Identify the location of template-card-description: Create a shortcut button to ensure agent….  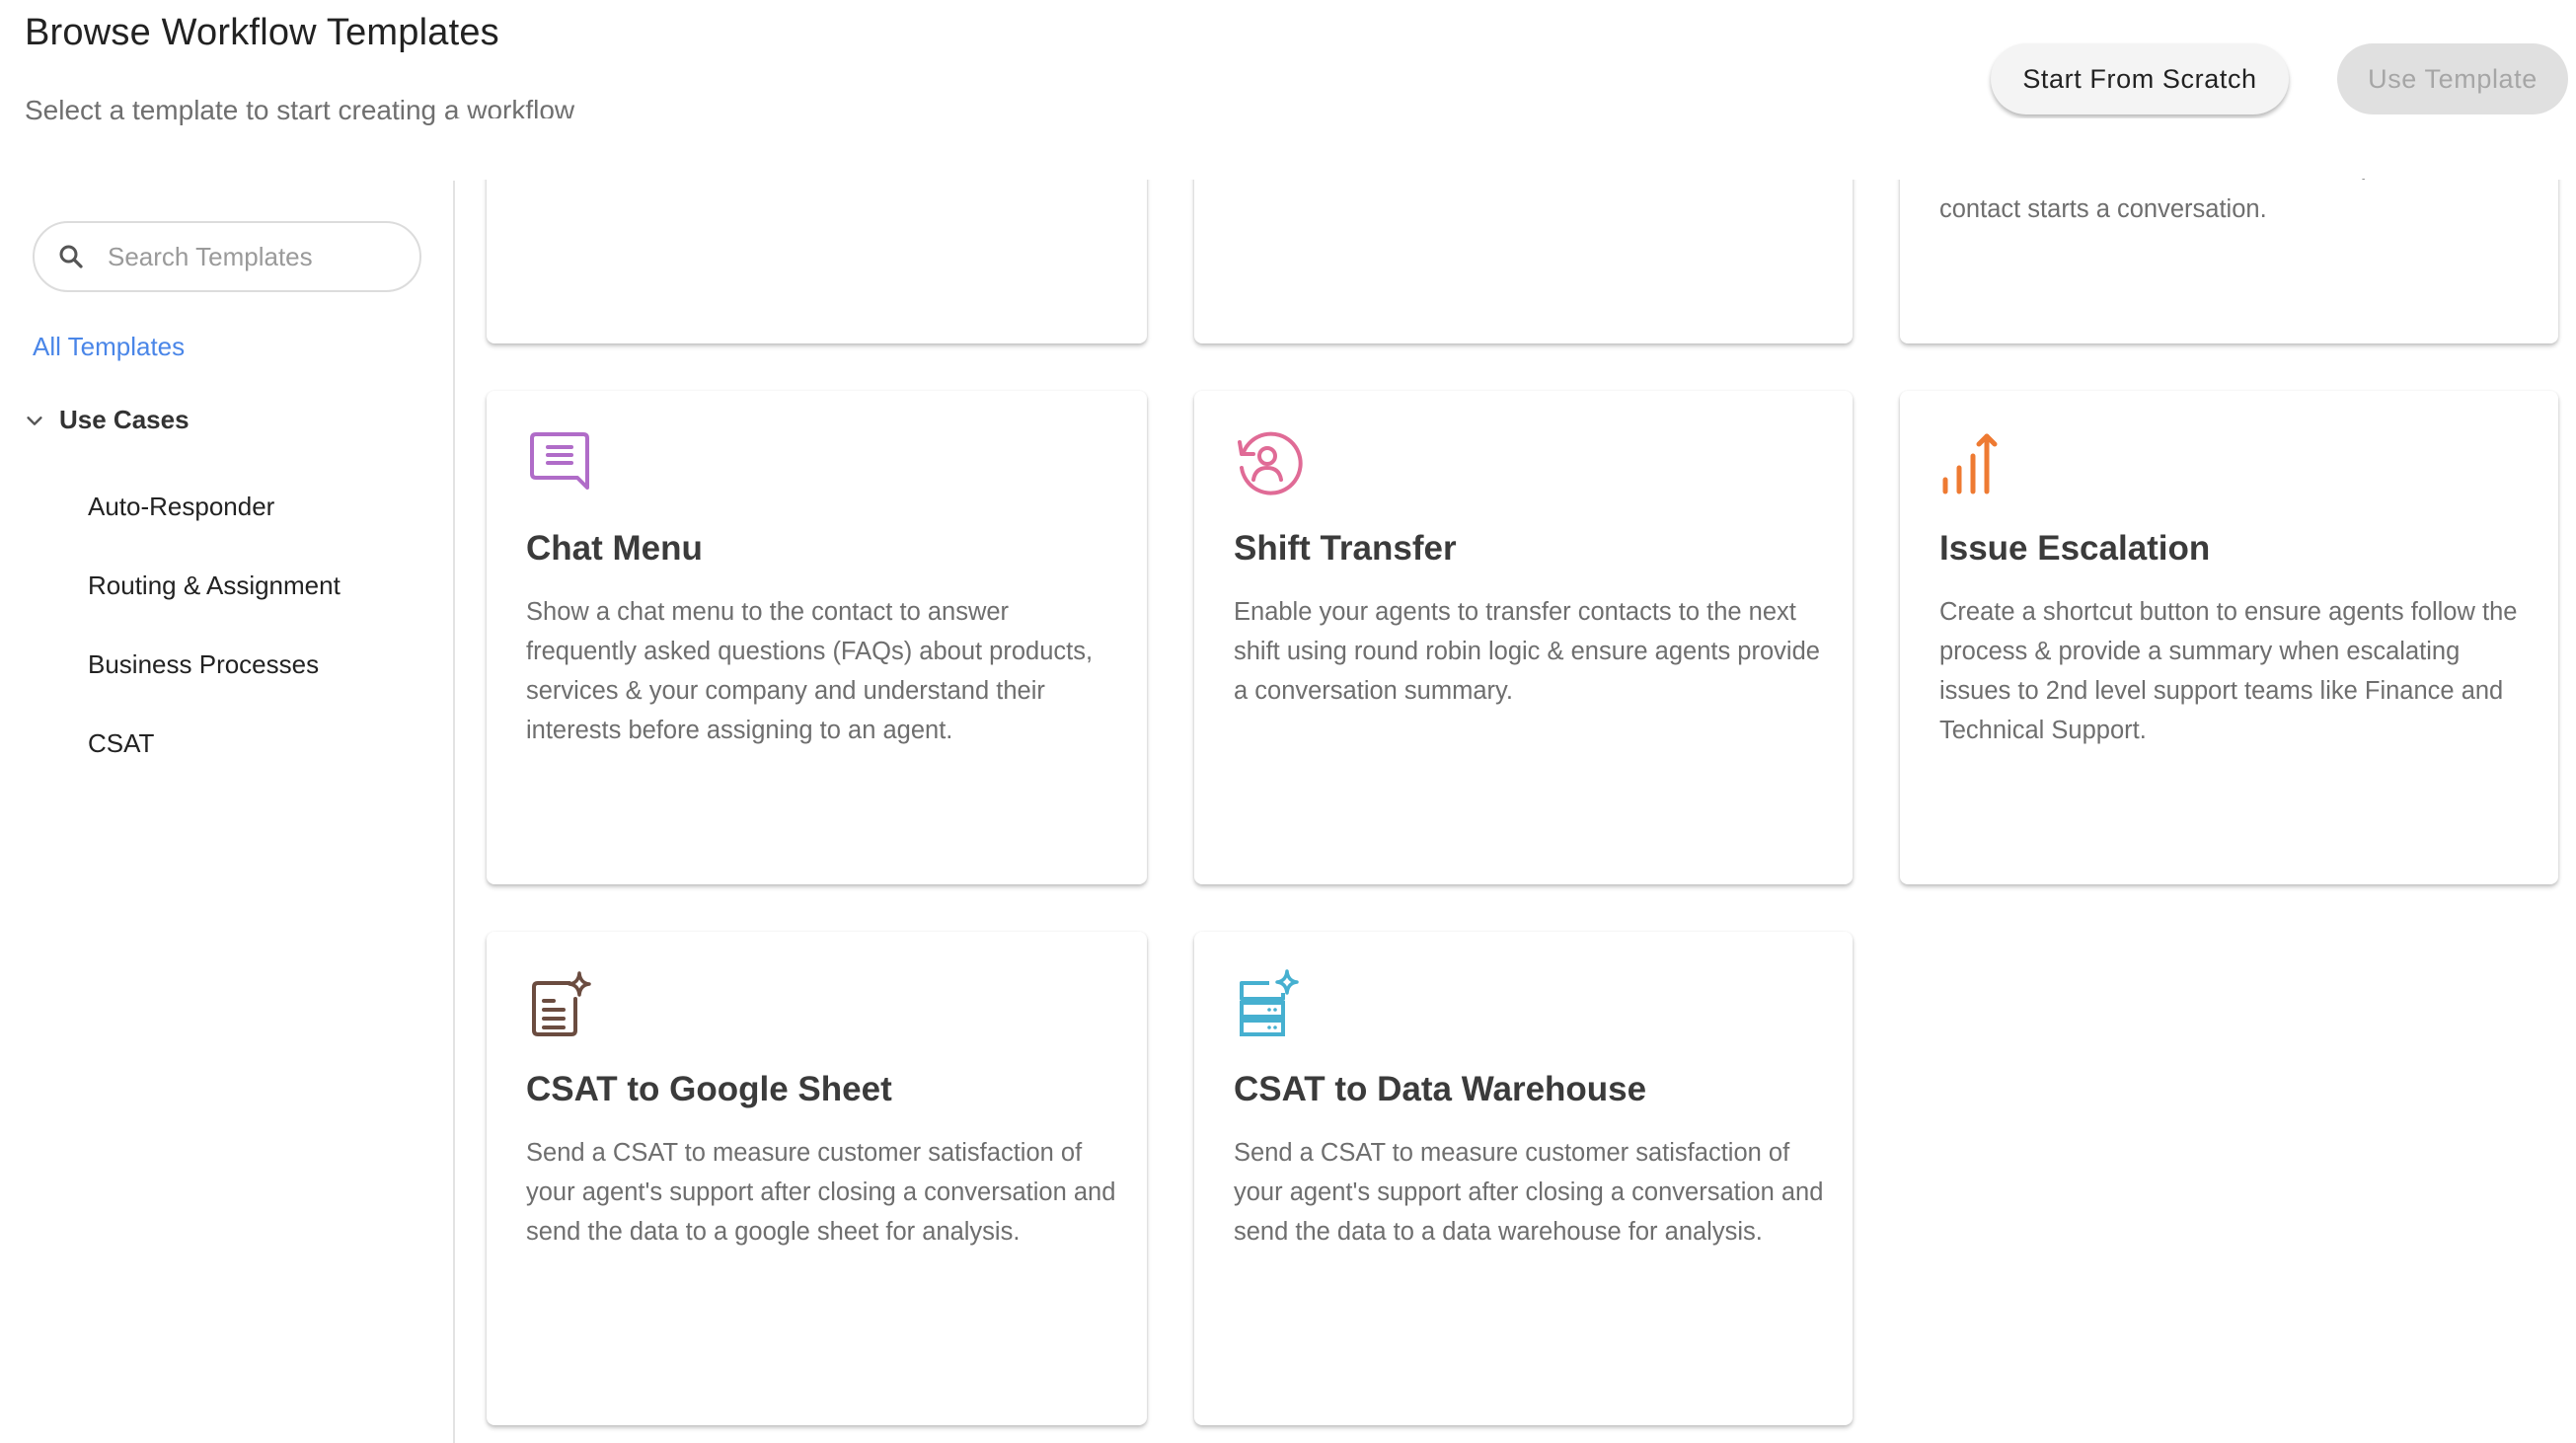
(2228, 671).